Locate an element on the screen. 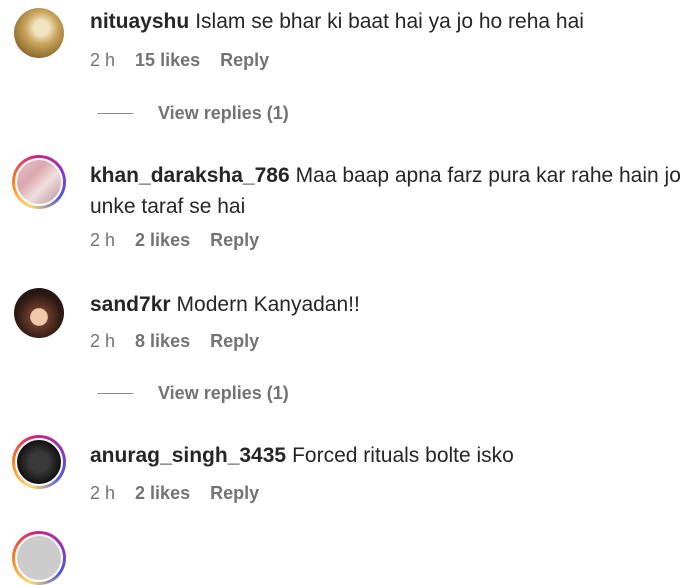 This screenshot has width=700, height=585. likes-count: 15 likes is located at coordinates (167, 60).